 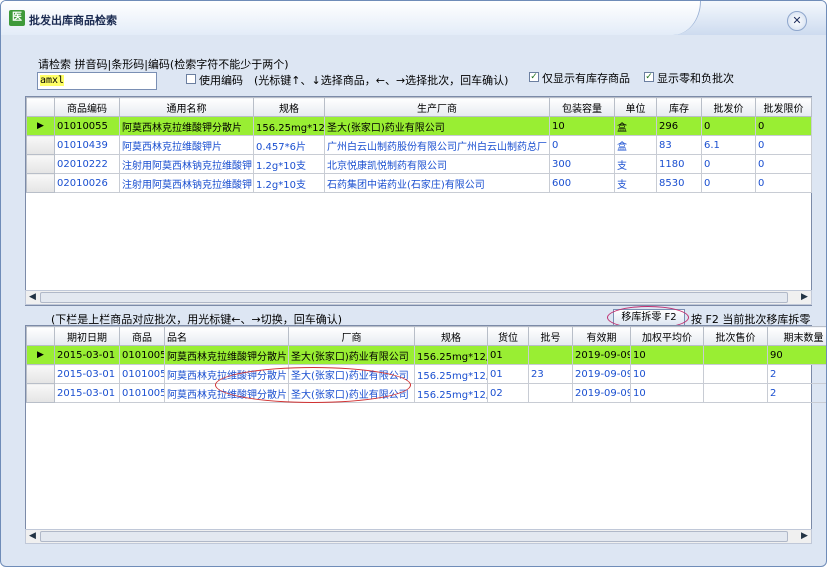 What do you see at coordinates (437, 145) in the screenshot?
I see `cell: 广州白云山制药股份有限公司广州白云山制药总厂` at bounding box center [437, 145].